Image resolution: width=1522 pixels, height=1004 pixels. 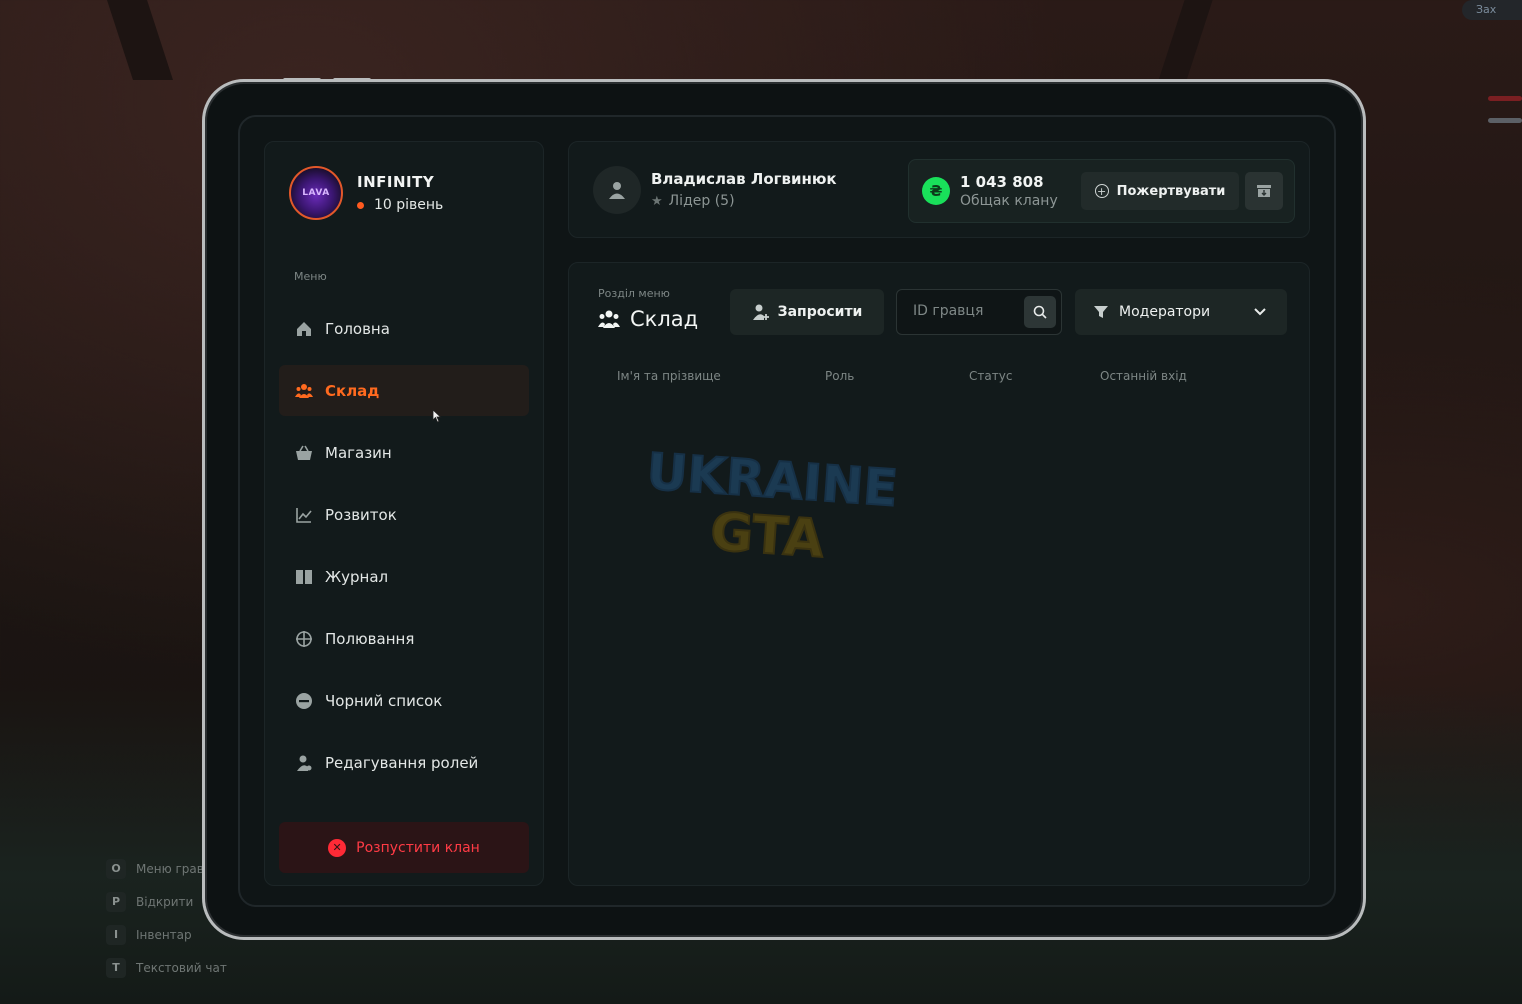 I want to click on add-user-icon, so click(x=760, y=312).